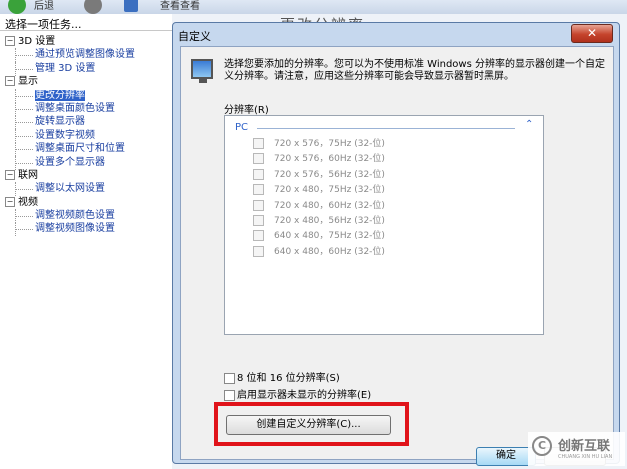 This screenshot has width=627, height=469. Describe the element at coordinates (592, 33) in the screenshot. I see `close-button: ✕` at that location.